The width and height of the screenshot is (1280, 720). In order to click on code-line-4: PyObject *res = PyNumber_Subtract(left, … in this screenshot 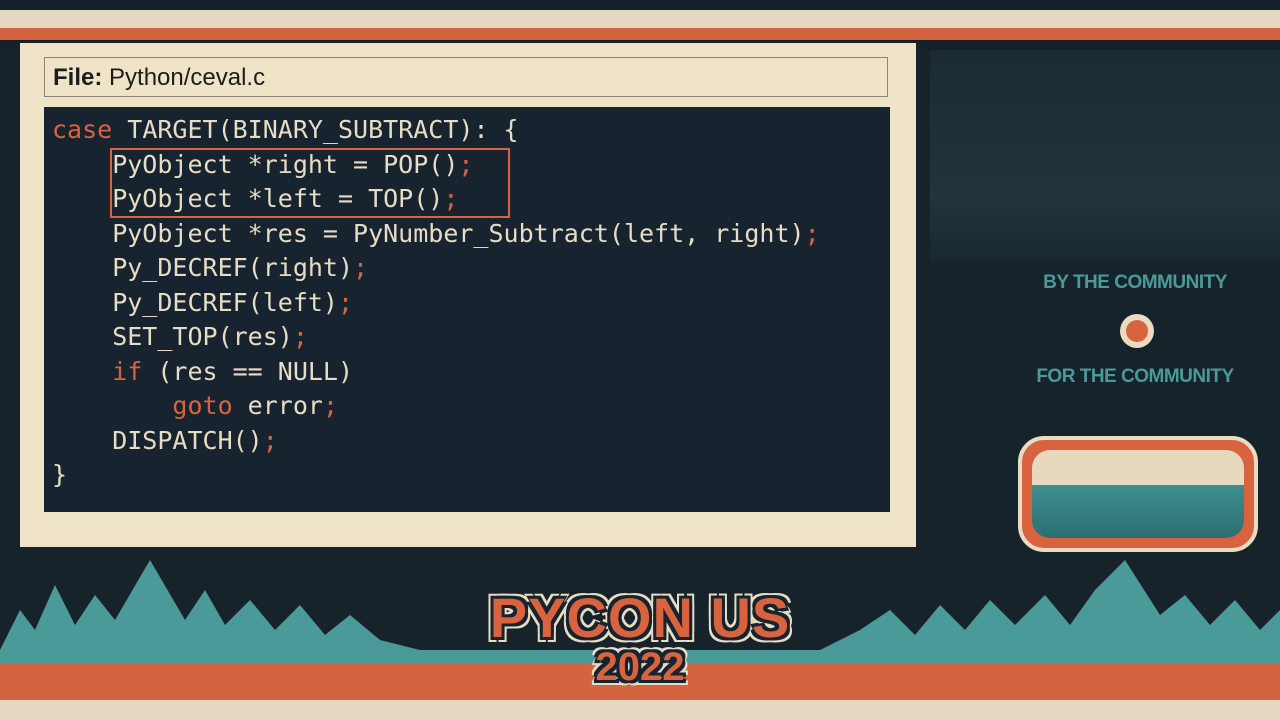, I will do `click(436, 233)`.